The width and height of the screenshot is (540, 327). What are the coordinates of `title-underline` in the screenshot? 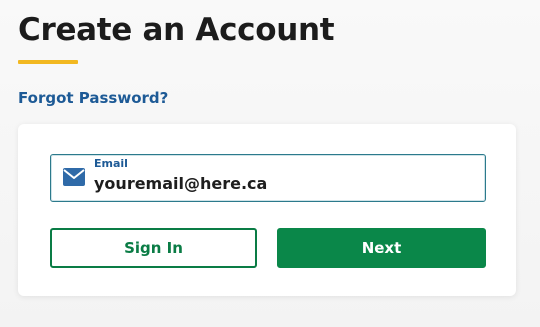 It's located at (48, 62).